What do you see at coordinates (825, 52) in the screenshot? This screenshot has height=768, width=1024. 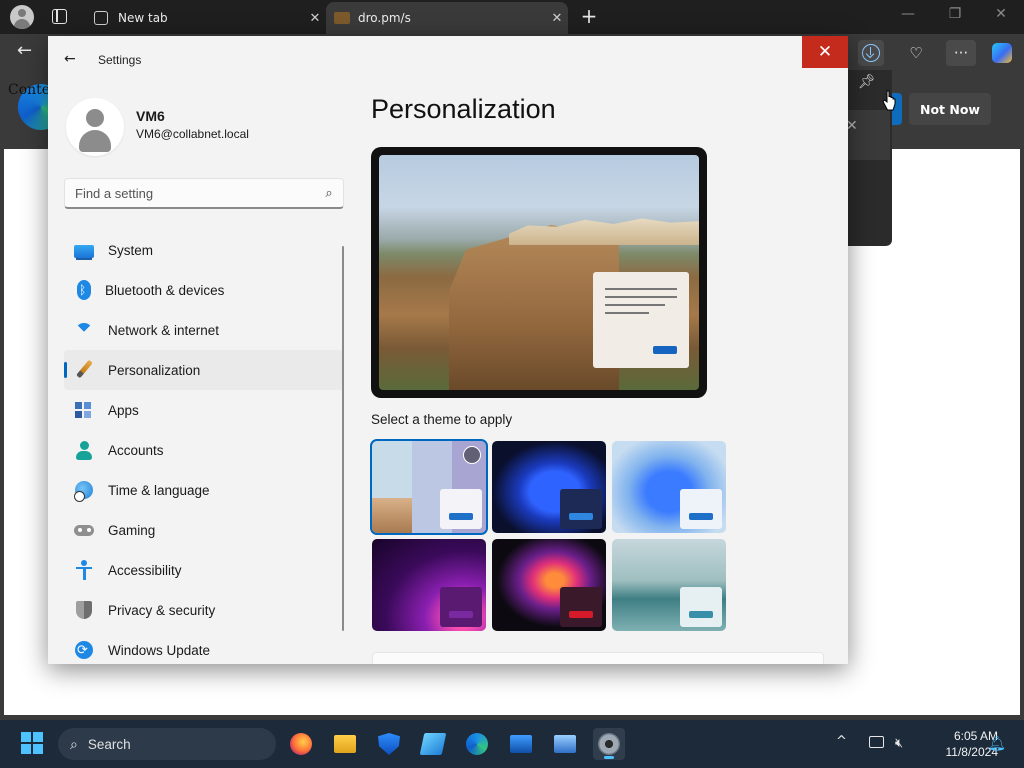 I see `settings-close-button: ✕` at bounding box center [825, 52].